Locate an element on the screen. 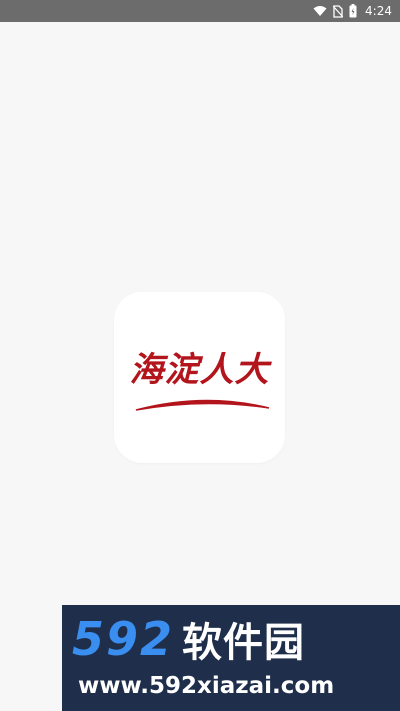 The width and height of the screenshot is (400, 711). watermark-brand: 592 软件园 is located at coordinates (188, 639).